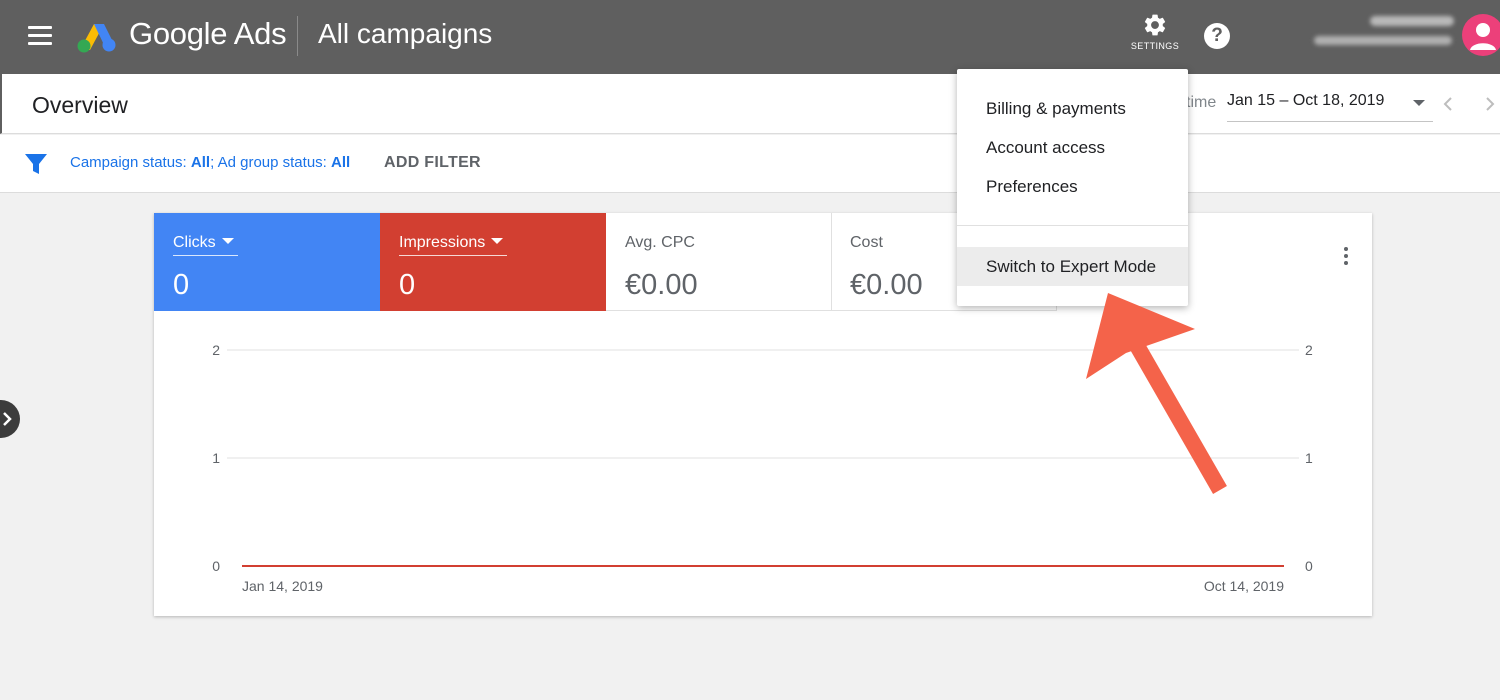 Image resolution: width=1500 pixels, height=700 pixels. What do you see at coordinates (200, 162) in the screenshot?
I see `campaign-status-value: All` at bounding box center [200, 162].